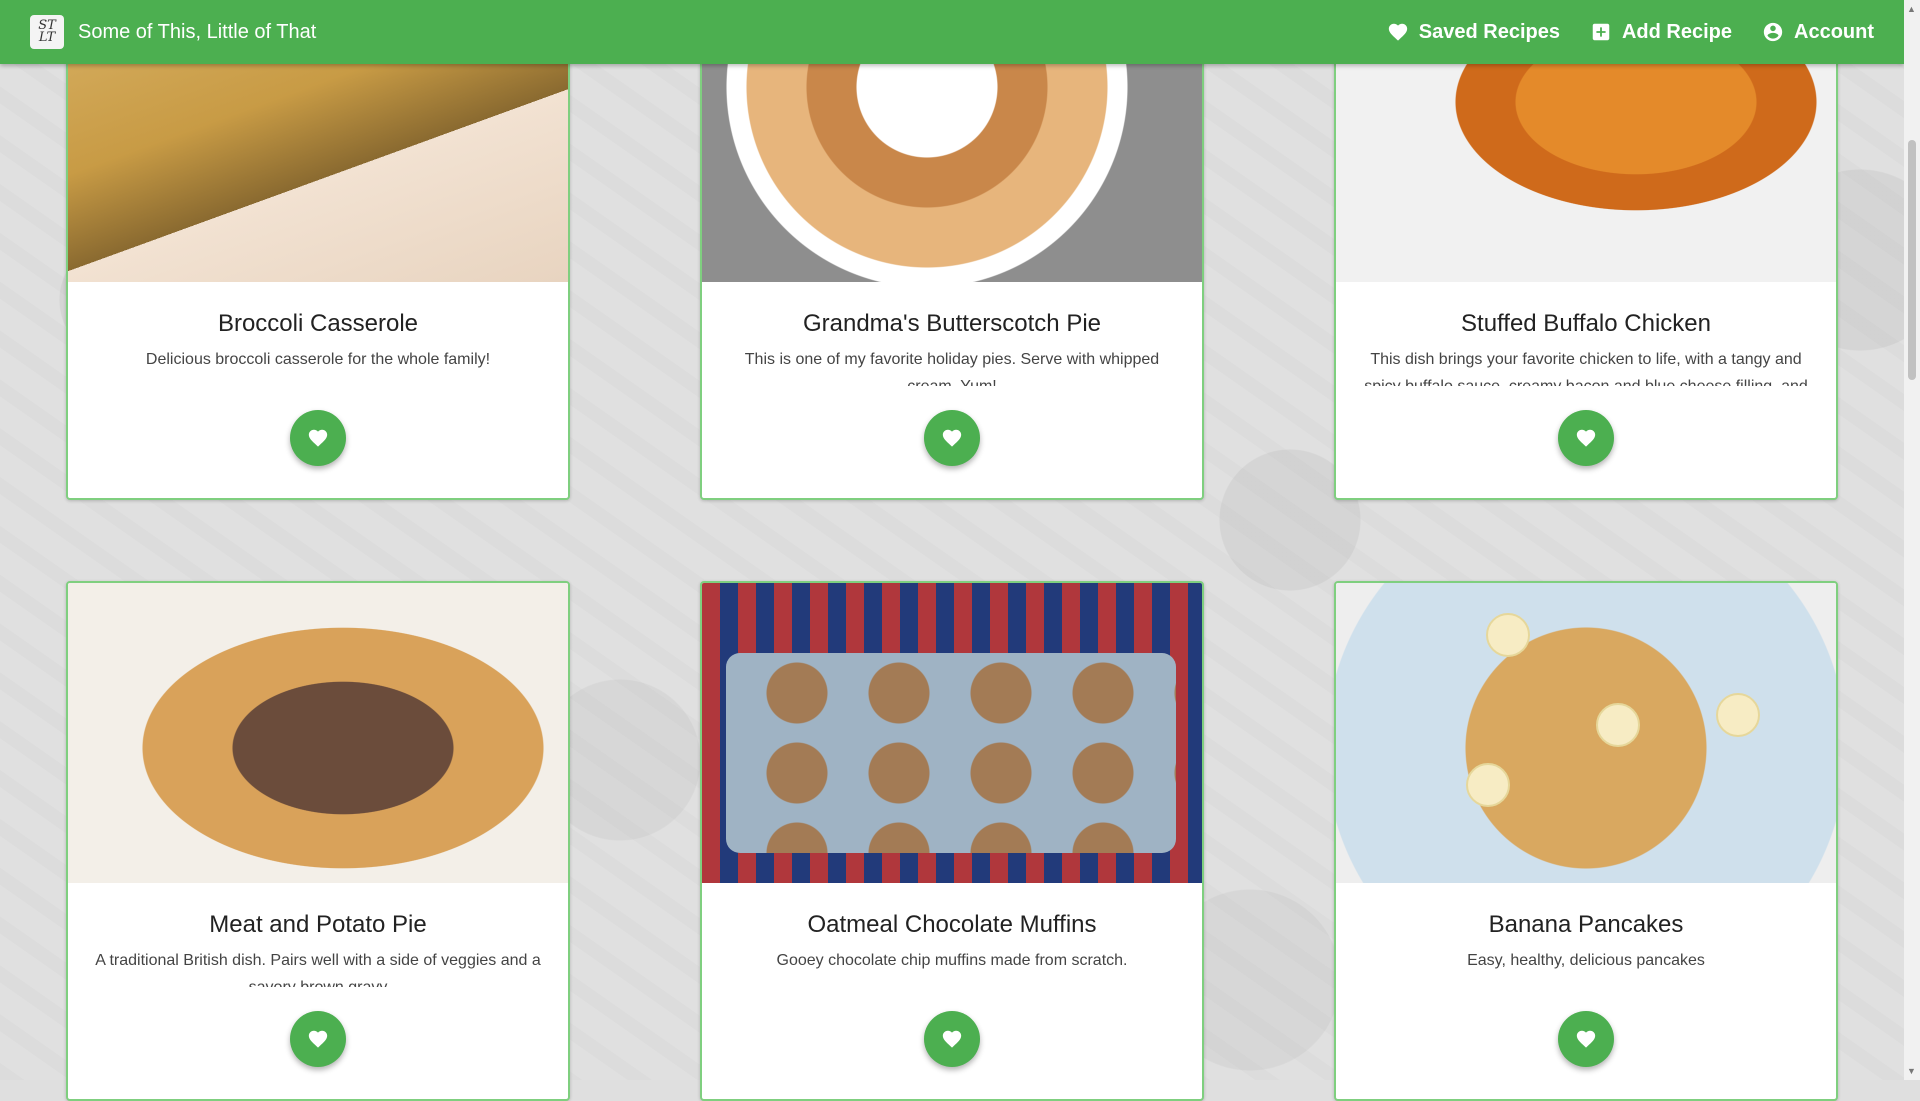 This screenshot has height=1101, width=1920. I want to click on scroll-up-arrow-icon: ▲, so click(1911, 9).